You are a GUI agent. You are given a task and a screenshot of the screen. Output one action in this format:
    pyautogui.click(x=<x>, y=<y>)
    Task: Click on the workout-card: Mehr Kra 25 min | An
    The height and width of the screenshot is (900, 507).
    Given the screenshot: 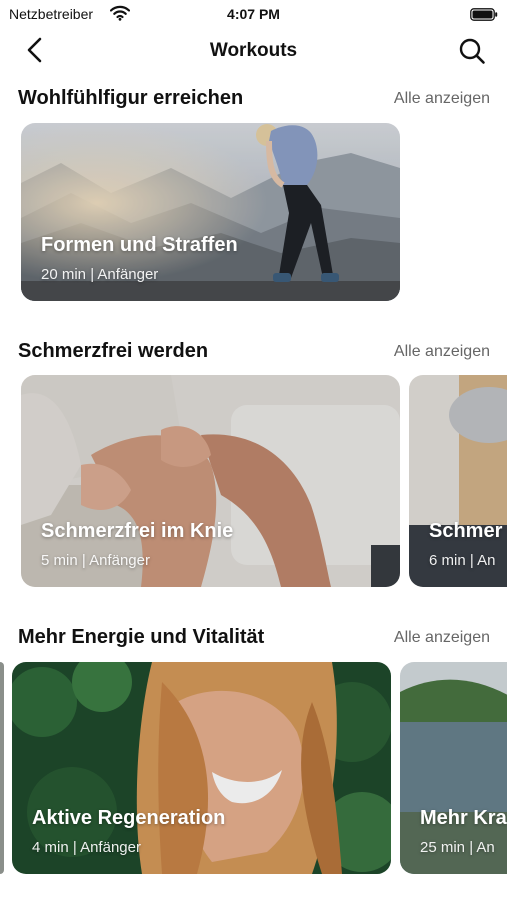 What is the action you would take?
    pyautogui.click(x=453, y=768)
    